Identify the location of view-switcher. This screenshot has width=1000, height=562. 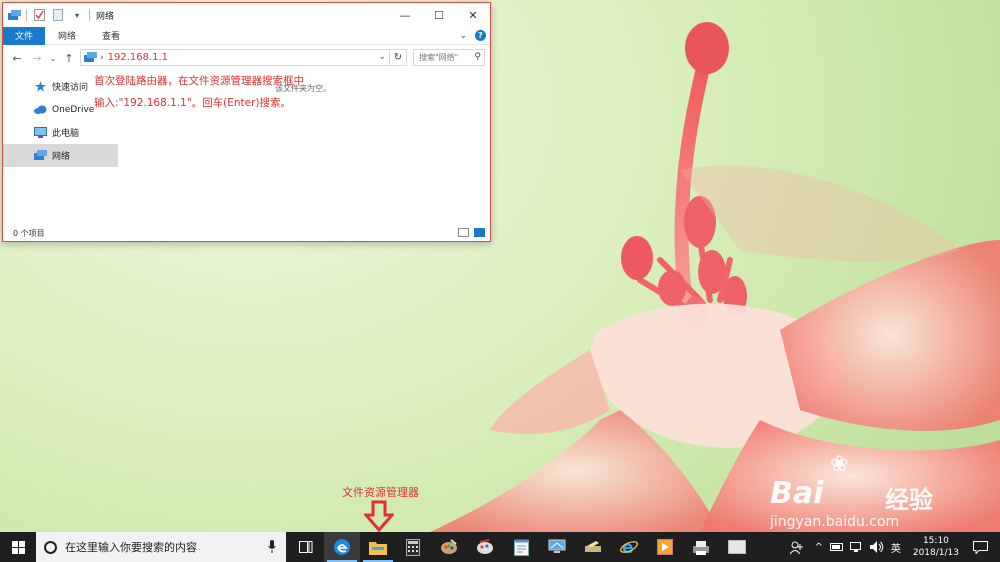
(471, 232).